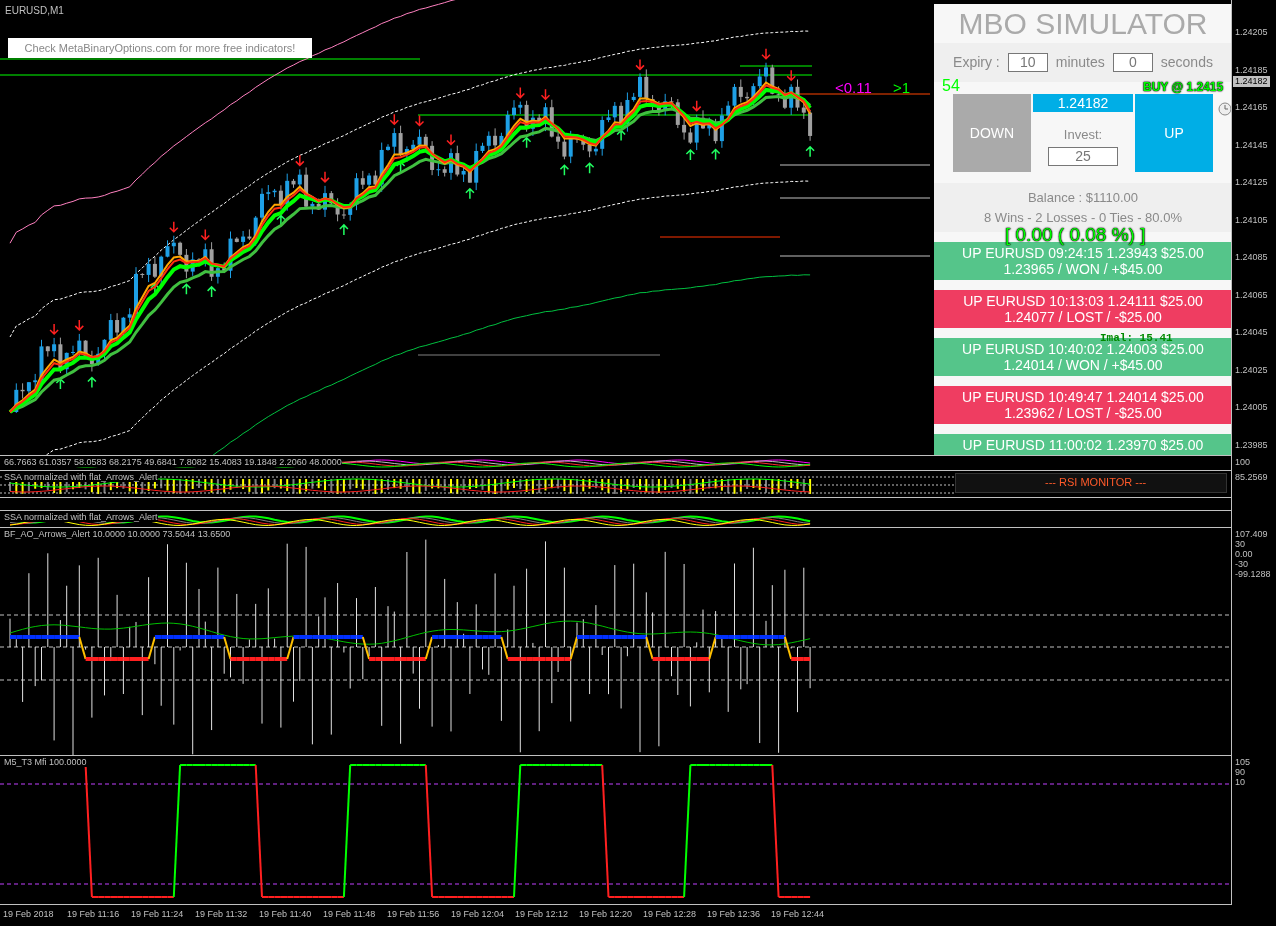  Describe the element at coordinates (1251, 257) in the screenshot. I see `price-label: 1.24085` at that location.